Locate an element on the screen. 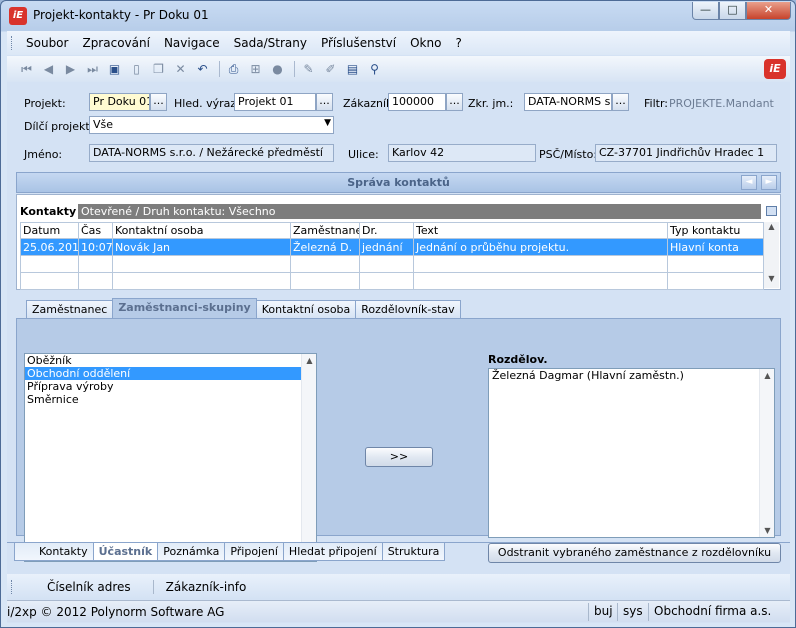  tab-poznamka: Poznámka is located at coordinates (191, 552).